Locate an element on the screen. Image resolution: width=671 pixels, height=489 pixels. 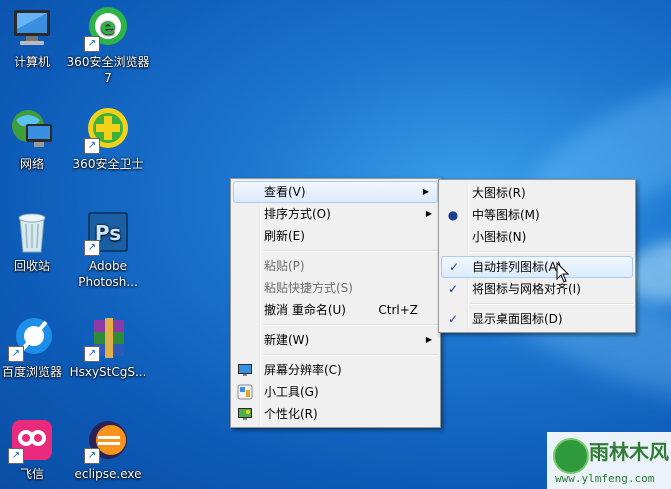
menu-item-auto-arrange: ✓ 自动排列图标(A) is located at coordinates (537, 267).